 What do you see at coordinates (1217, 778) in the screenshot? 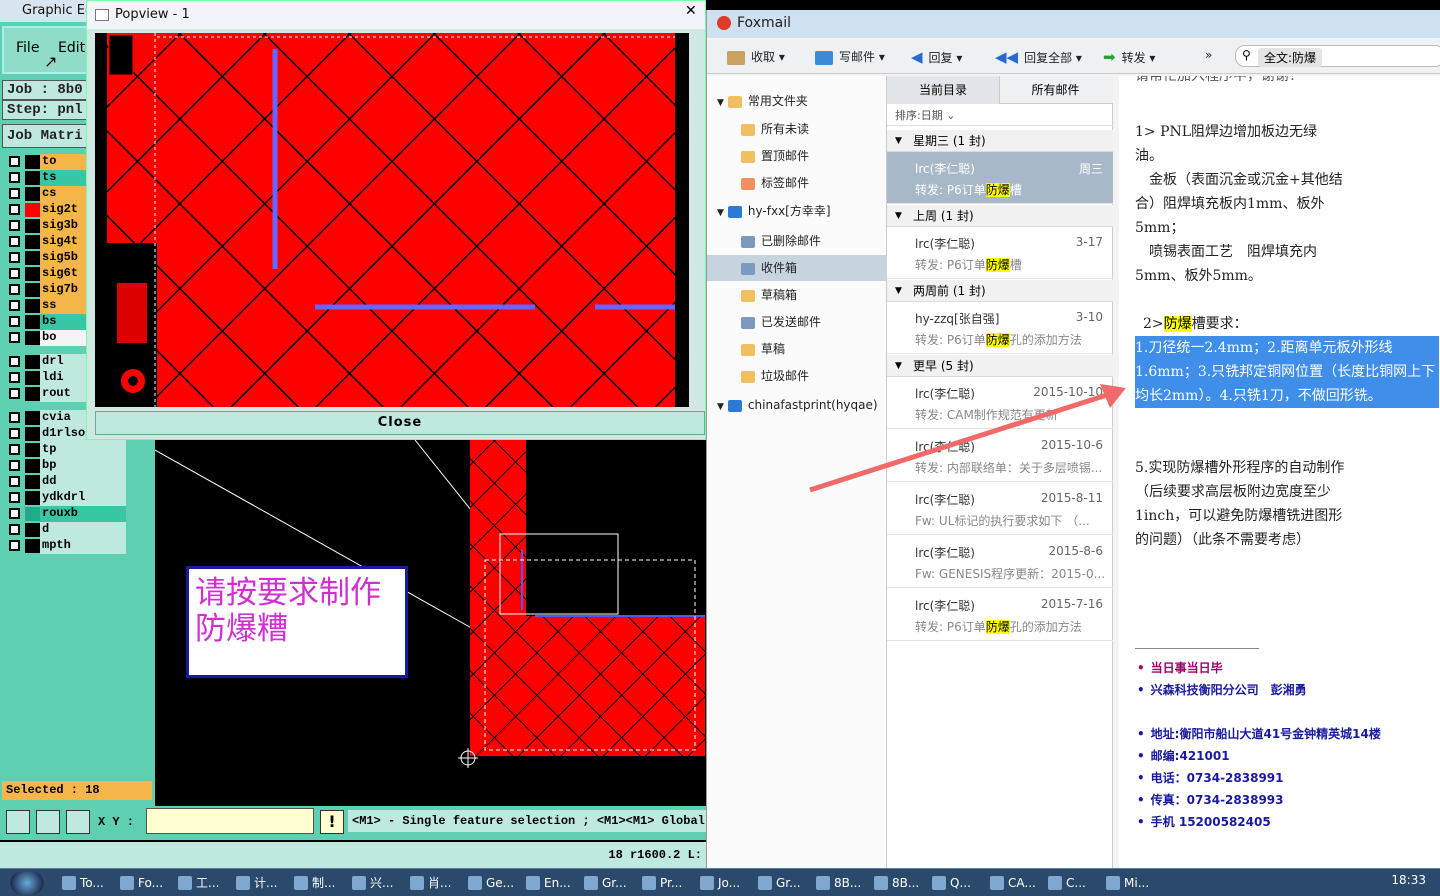
I see `signature-text: 电话：0734-2838991` at bounding box center [1217, 778].